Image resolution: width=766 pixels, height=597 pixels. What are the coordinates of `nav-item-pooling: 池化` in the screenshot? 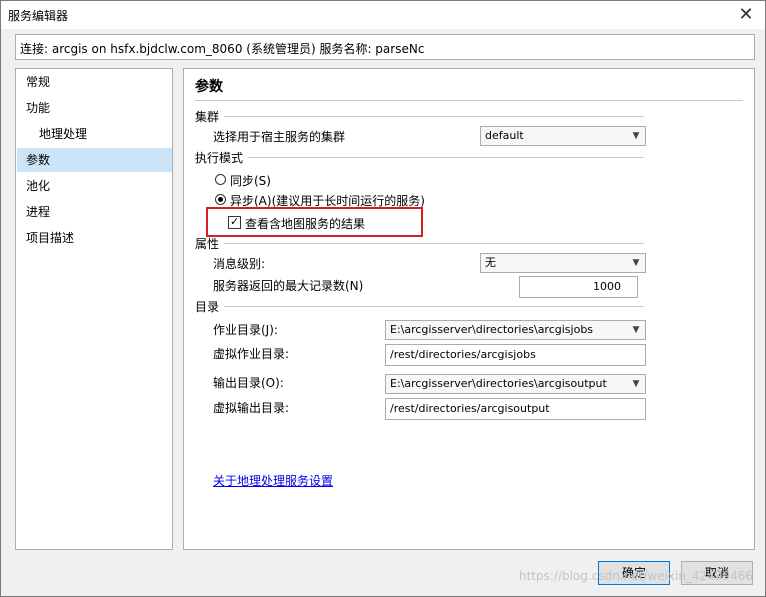 It's located at (94, 186).